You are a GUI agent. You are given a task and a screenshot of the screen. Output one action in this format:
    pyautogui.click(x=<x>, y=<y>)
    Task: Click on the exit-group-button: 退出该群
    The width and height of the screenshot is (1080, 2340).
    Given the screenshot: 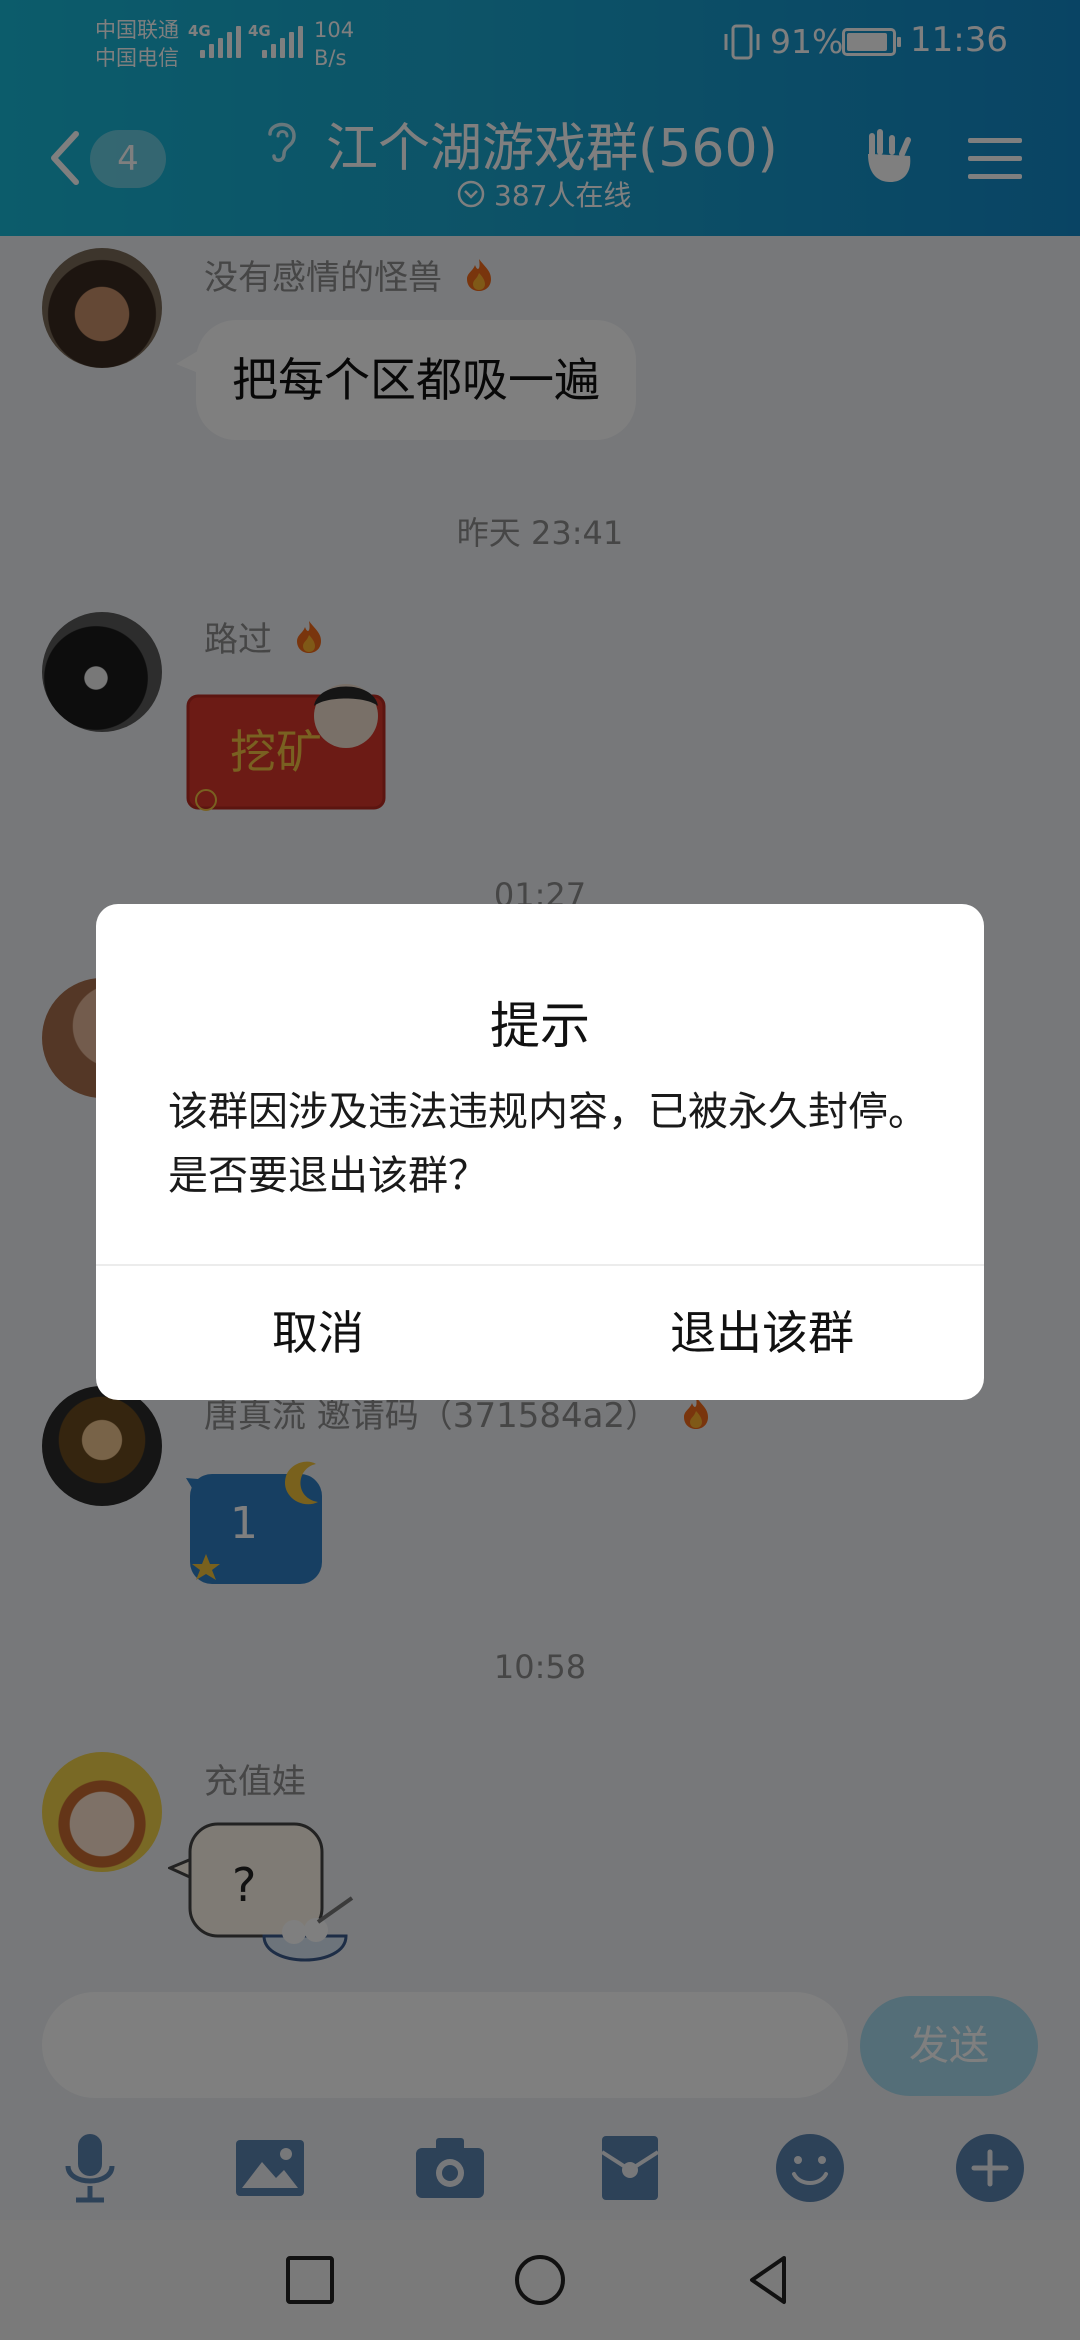 What is the action you would take?
    pyautogui.click(x=762, y=1333)
    